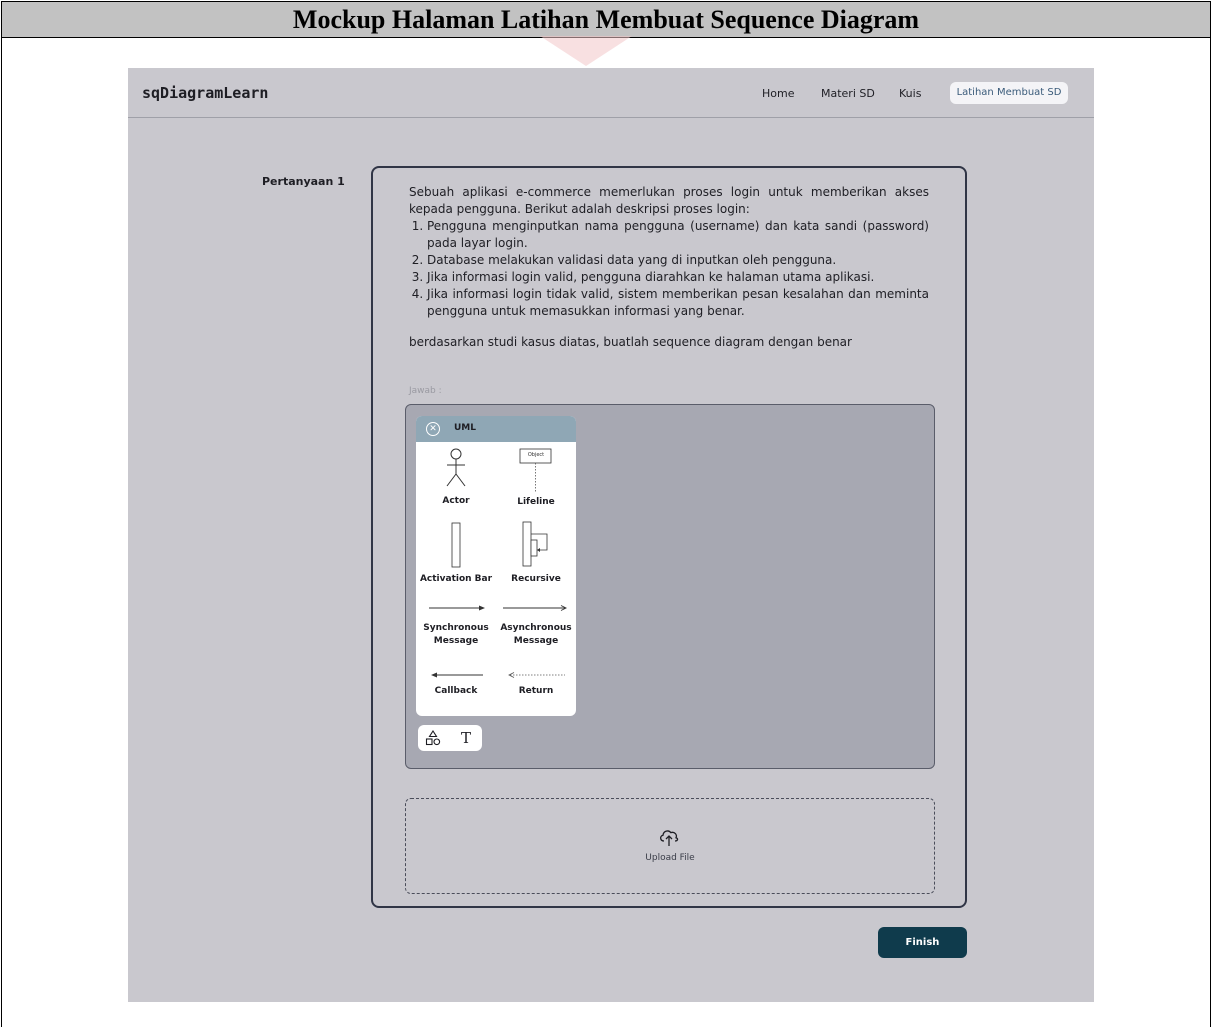 Image resolution: width=1212 pixels, height=1028 pixels. I want to click on text-tool-icon: T, so click(466, 738).